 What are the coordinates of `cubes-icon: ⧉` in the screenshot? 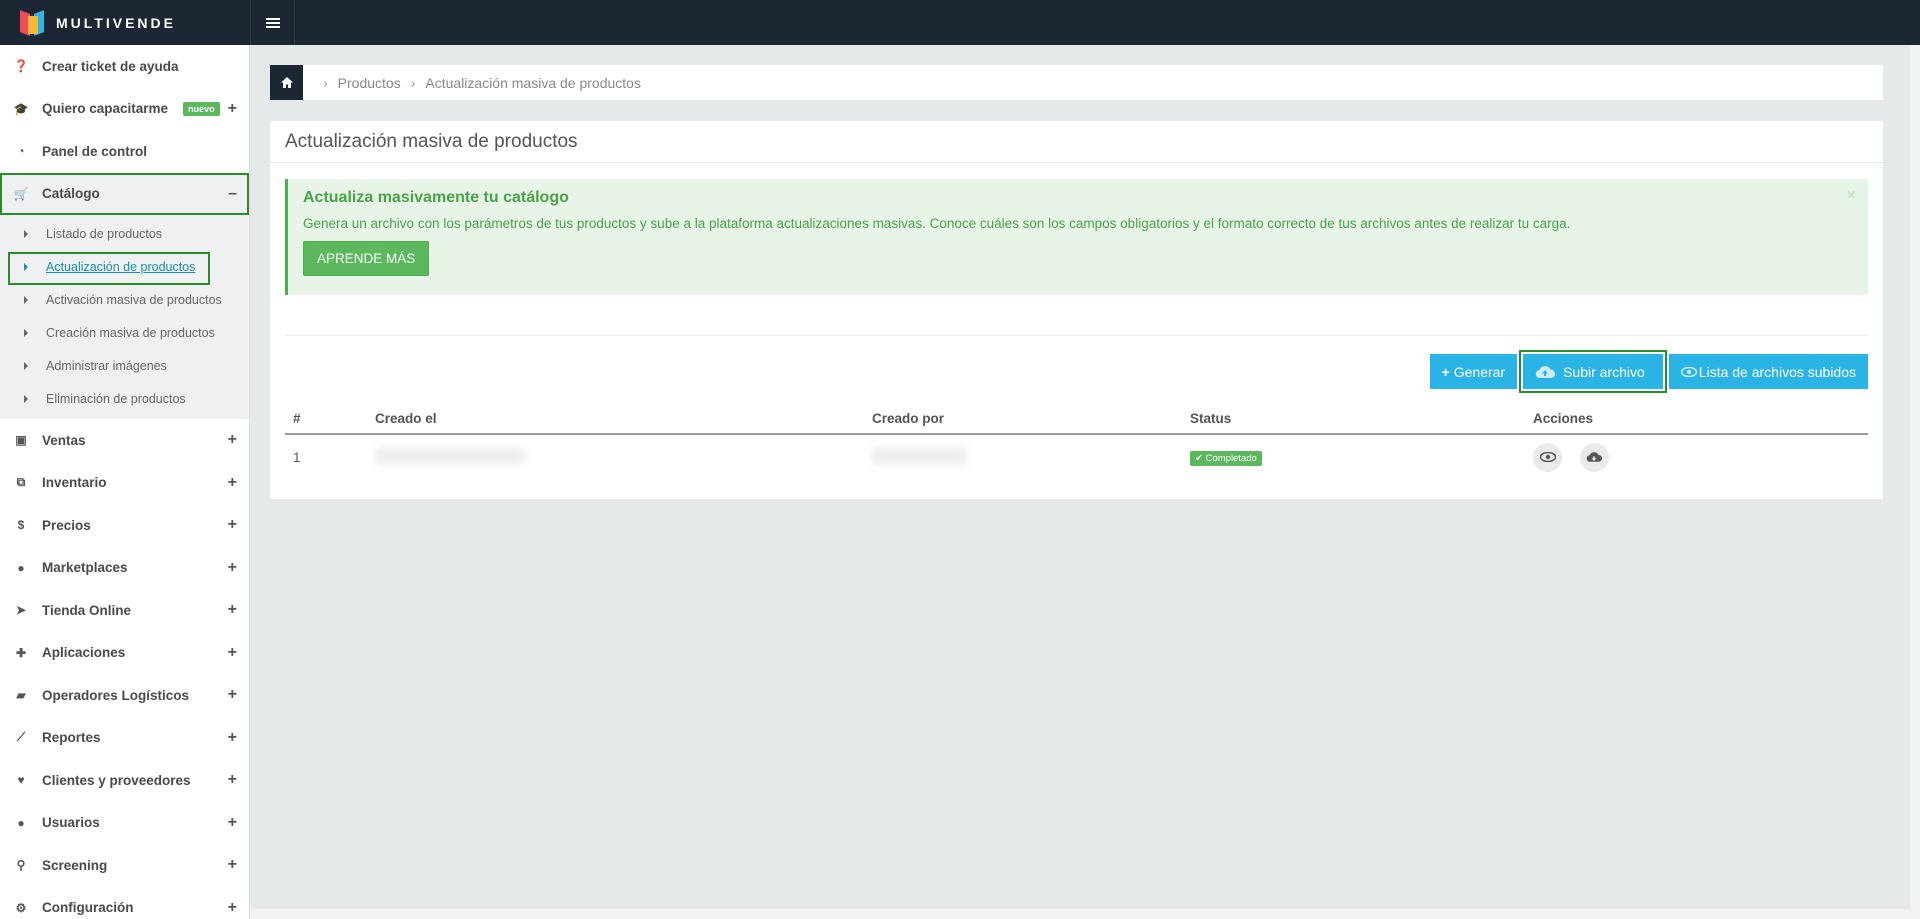 It's located at (21, 482).